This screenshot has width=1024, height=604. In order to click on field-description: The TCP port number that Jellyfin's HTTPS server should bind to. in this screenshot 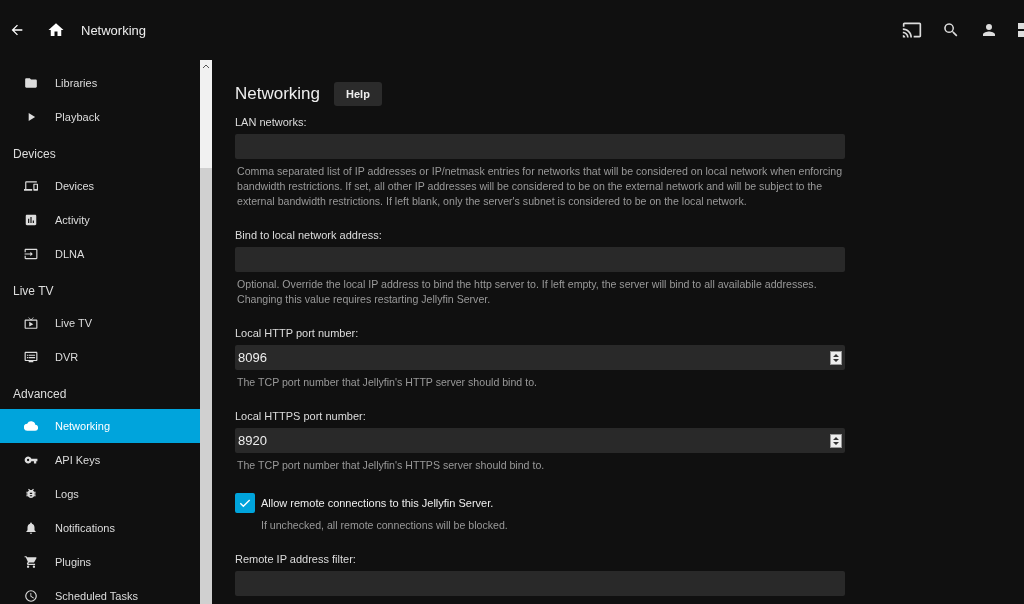, I will do `click(391, 465)`.